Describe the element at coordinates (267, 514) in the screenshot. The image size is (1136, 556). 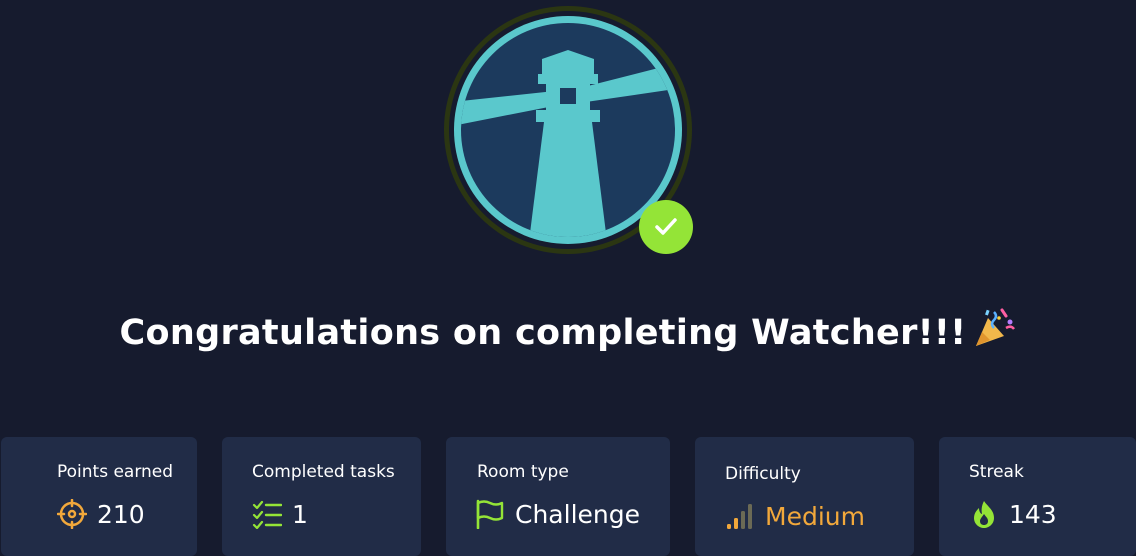
I see `checklist-icon` at that location.